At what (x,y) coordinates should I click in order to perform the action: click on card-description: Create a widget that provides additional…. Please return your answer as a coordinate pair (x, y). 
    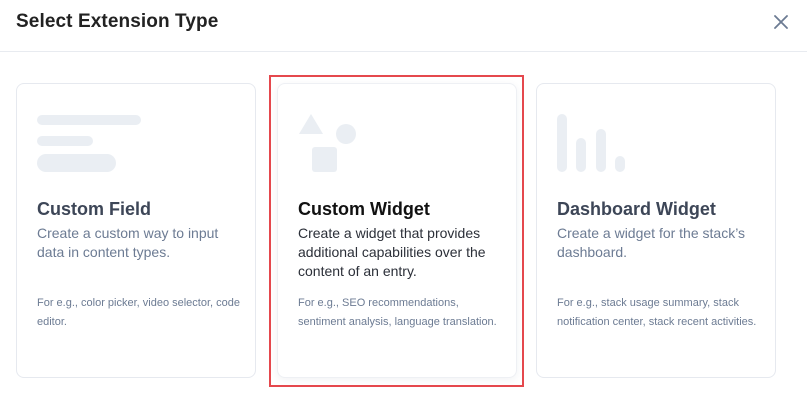
    Looking at the image, I should click on (392, 252).